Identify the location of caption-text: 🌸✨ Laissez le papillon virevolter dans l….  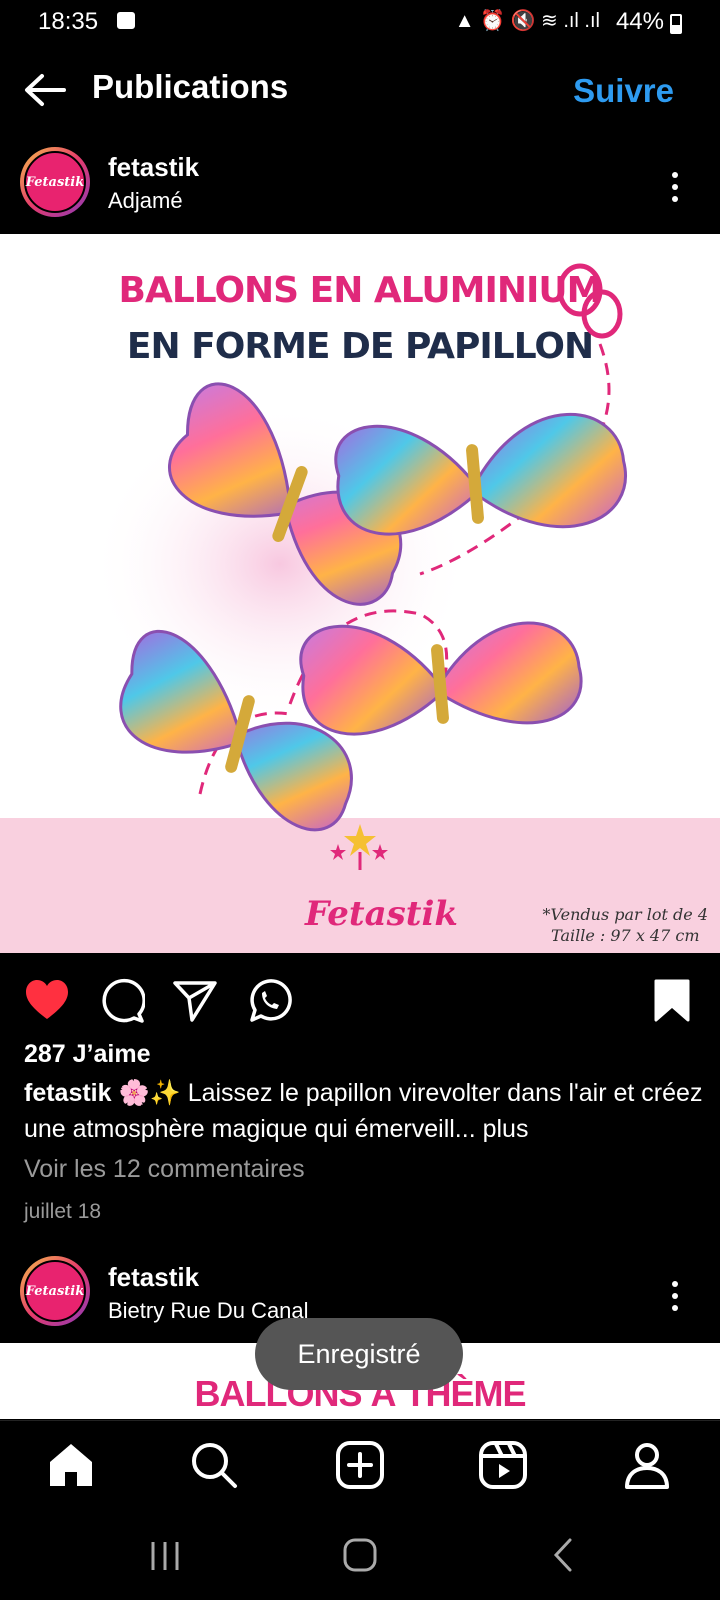
(363, 1111).